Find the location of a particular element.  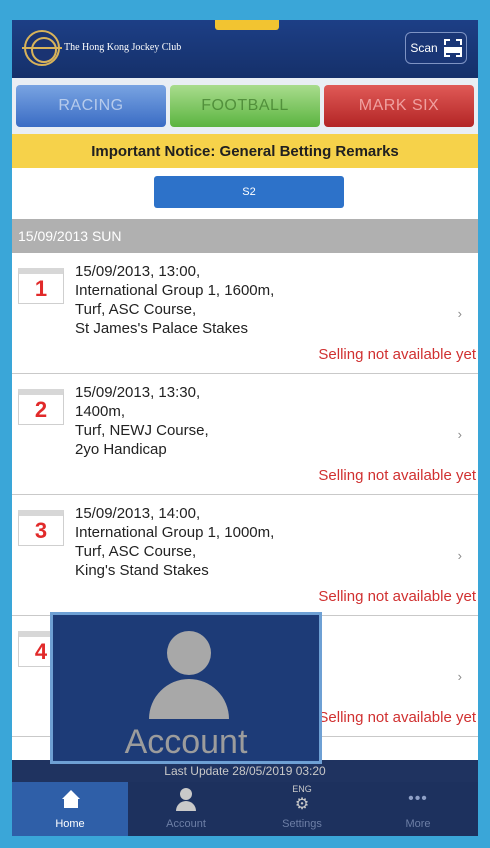

race-number: 3 is located at coordinates (41, 528).